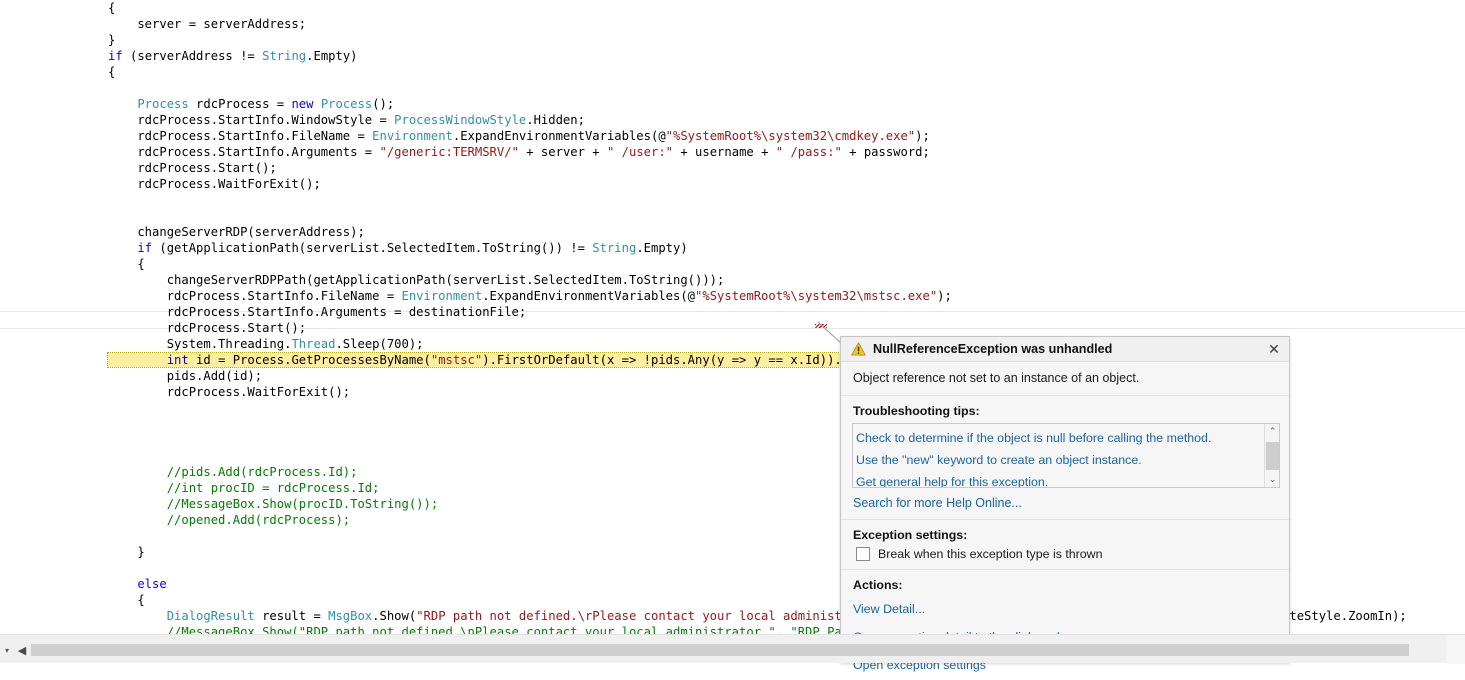  I want to click on code-token: "%SystemRoot%\system32\cmdkey.exe", so click(790, 136).